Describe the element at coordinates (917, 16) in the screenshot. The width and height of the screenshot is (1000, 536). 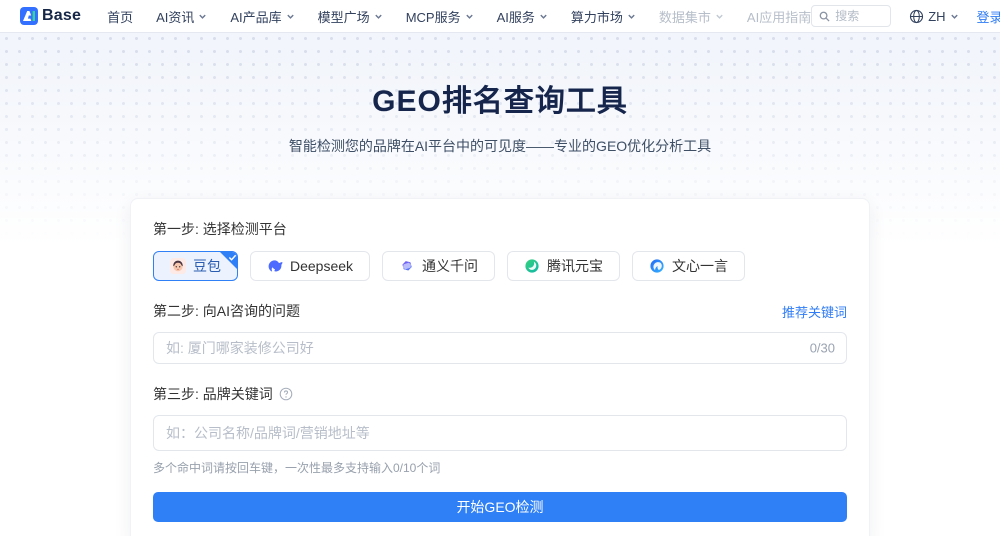
I see `globe-icon` at that location.